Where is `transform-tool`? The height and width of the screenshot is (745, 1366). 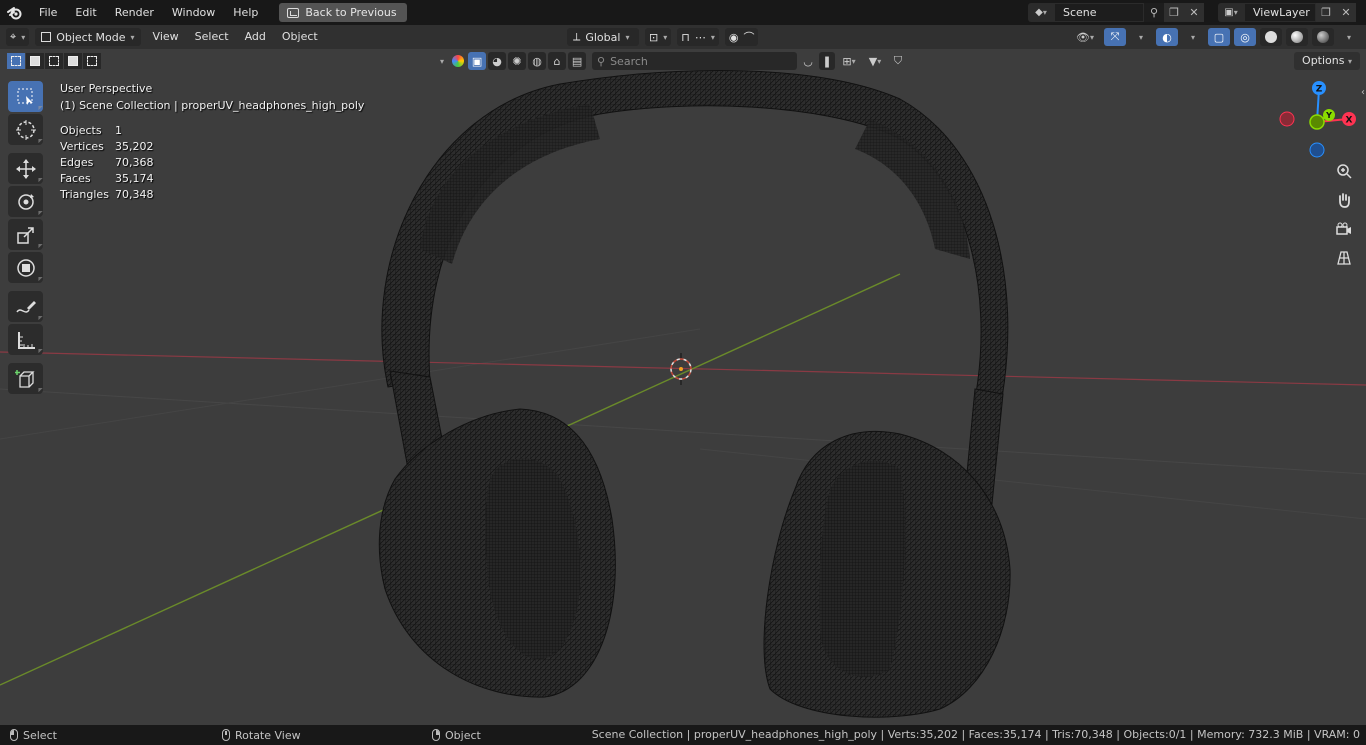 transform-tool is located at coordinates (25, 267).